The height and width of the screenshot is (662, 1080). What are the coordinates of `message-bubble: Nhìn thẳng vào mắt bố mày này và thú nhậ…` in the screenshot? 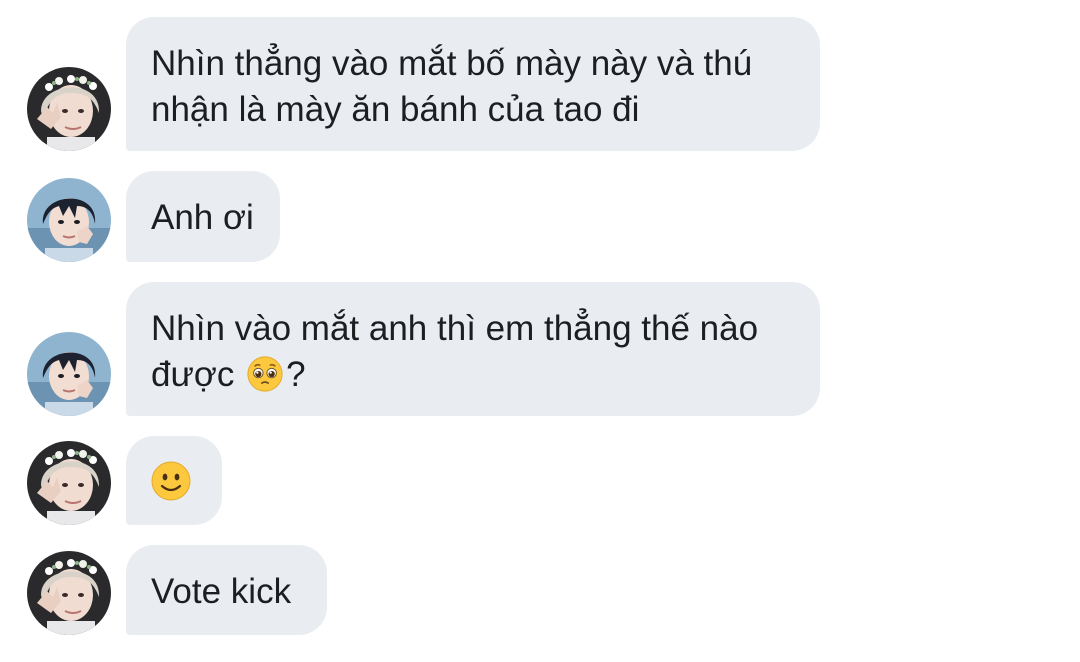 It's located at (473, 84).